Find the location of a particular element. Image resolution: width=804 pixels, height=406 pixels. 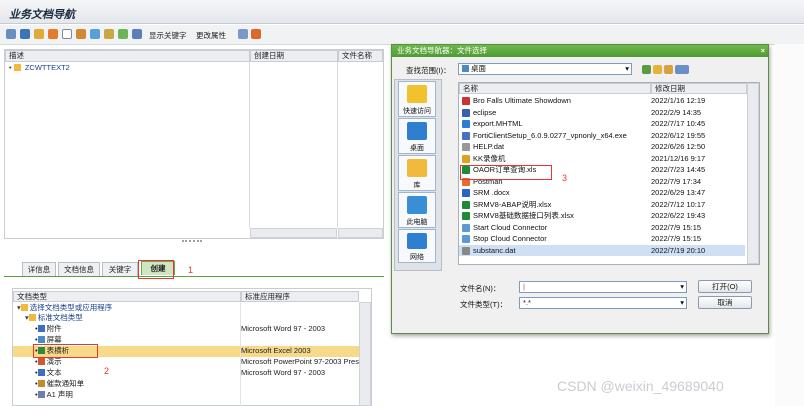

splitter-handle is located at coordinates (192, 241).